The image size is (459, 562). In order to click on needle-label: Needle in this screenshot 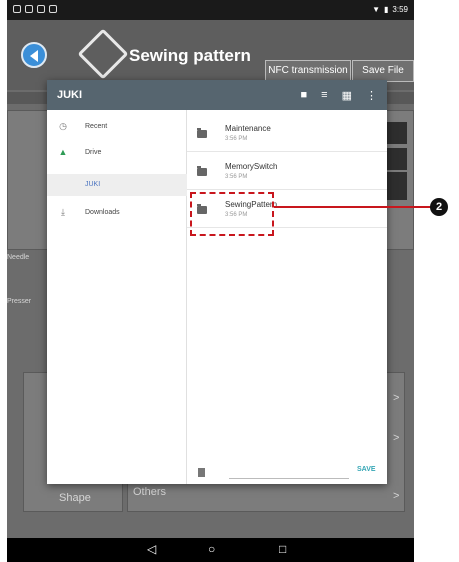, I will do `click(18, 257)`.